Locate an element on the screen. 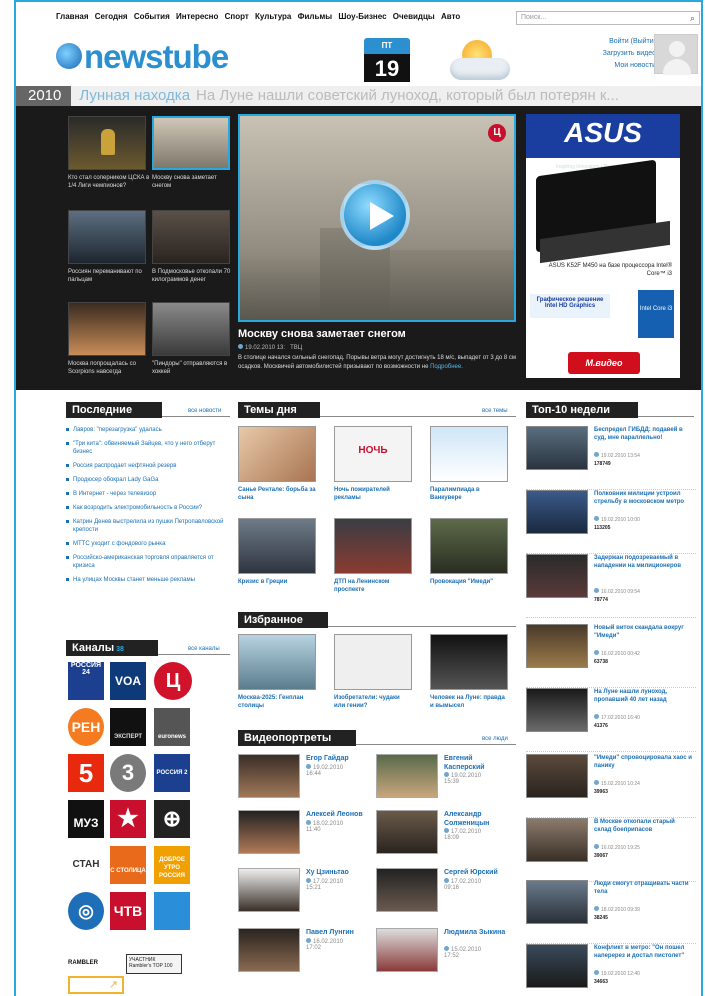  nav-item: Сегодня is located at coordinates (111, 16).